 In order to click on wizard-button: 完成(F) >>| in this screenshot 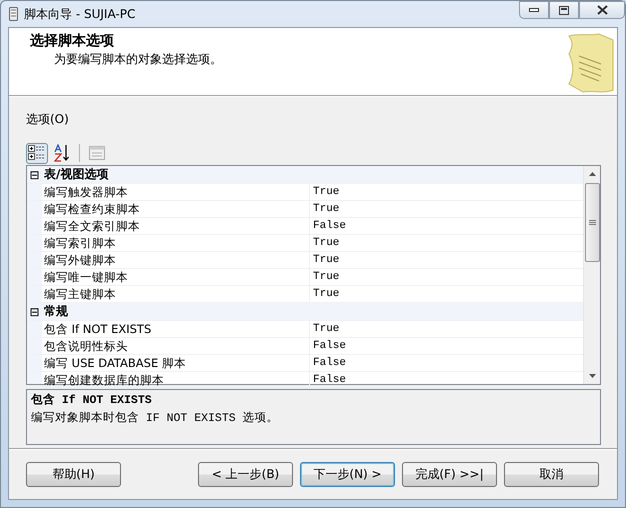, I will do `click(449, 474)`.